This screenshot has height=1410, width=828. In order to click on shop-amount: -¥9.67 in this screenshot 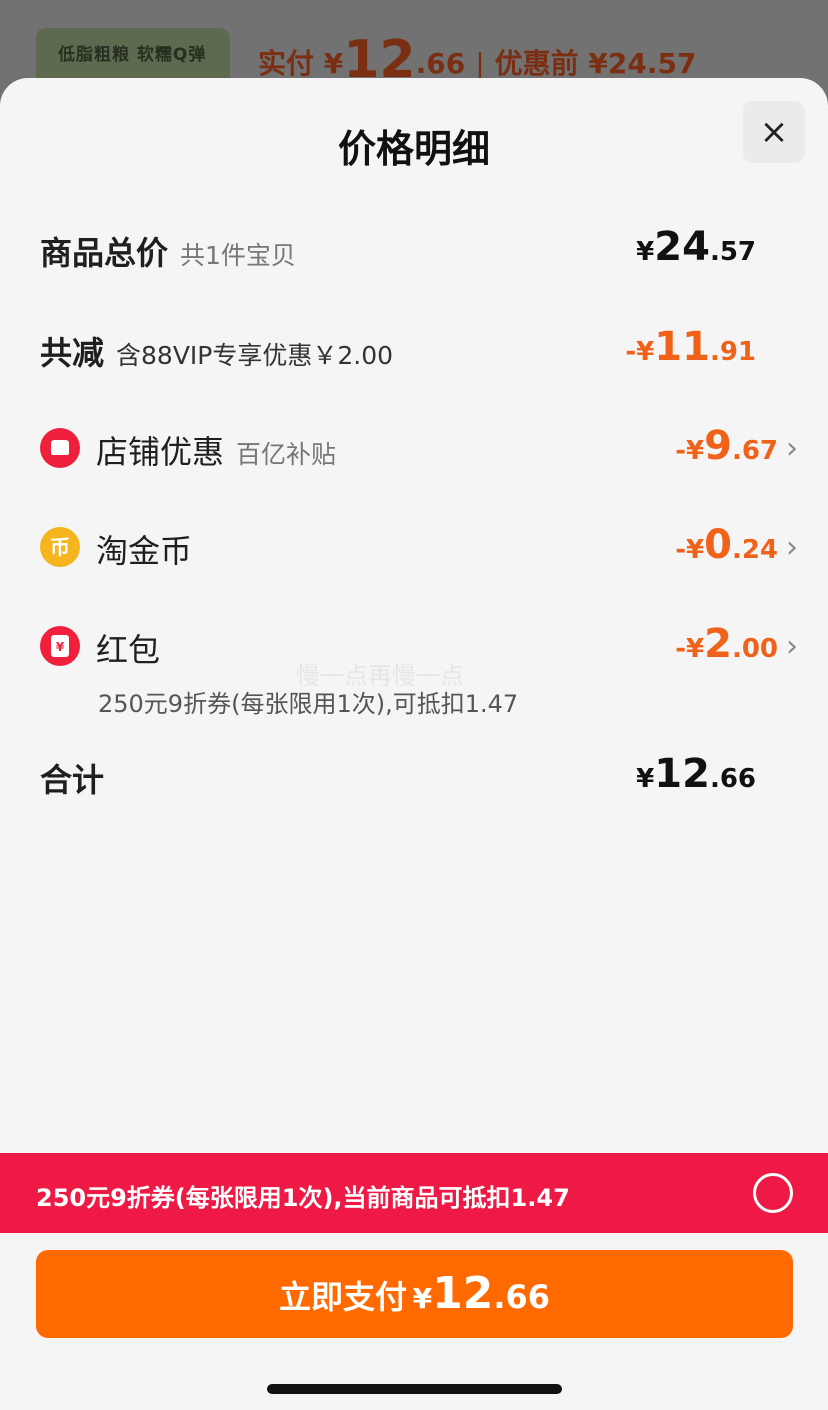, I will do `click(726, 446)`.